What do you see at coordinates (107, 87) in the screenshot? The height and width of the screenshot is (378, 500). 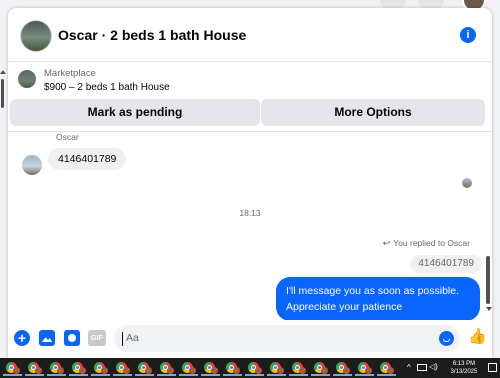 I see `listing-price-title: $900 – 2 beds 1 bath House` at bounding box center [107, 87].